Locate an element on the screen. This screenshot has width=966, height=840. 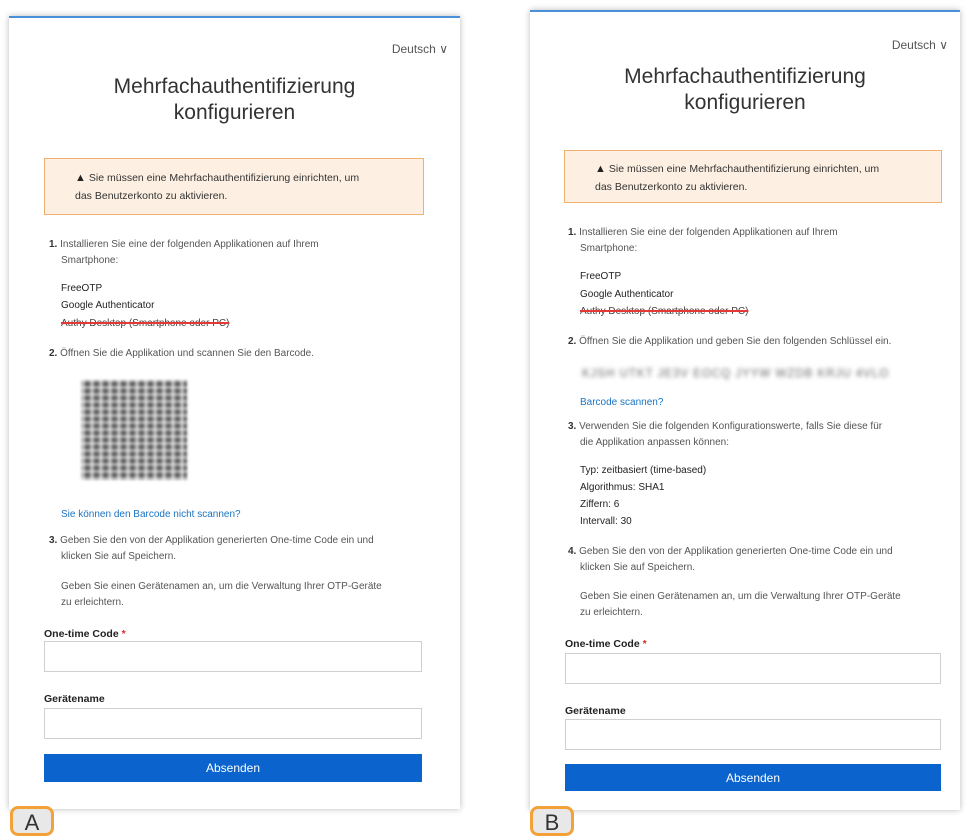
step-3-cont: die Applikation anpassen können: is located at coordinates (655, 442).